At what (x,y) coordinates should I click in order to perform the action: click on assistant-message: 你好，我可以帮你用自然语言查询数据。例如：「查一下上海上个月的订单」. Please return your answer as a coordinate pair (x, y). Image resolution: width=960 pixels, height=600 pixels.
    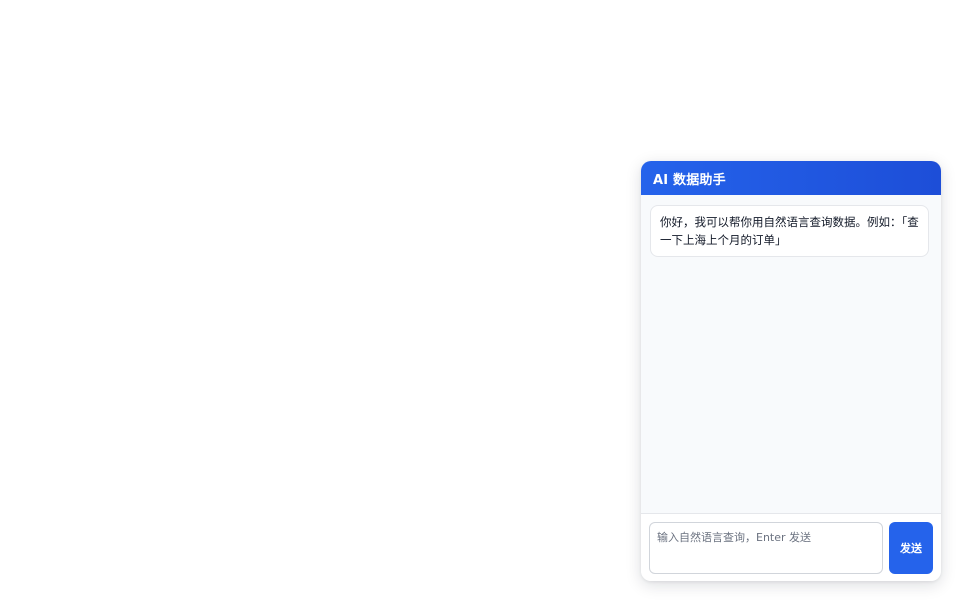
    Looking at the image, I should click on (789, 231).